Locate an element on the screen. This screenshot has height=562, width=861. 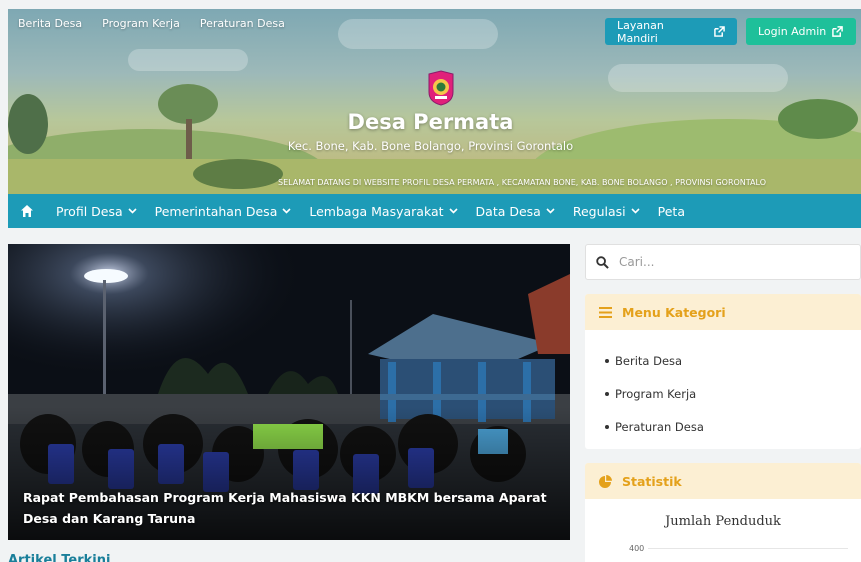
nav-item-peta: Peta is located at coordinates (671, 211).